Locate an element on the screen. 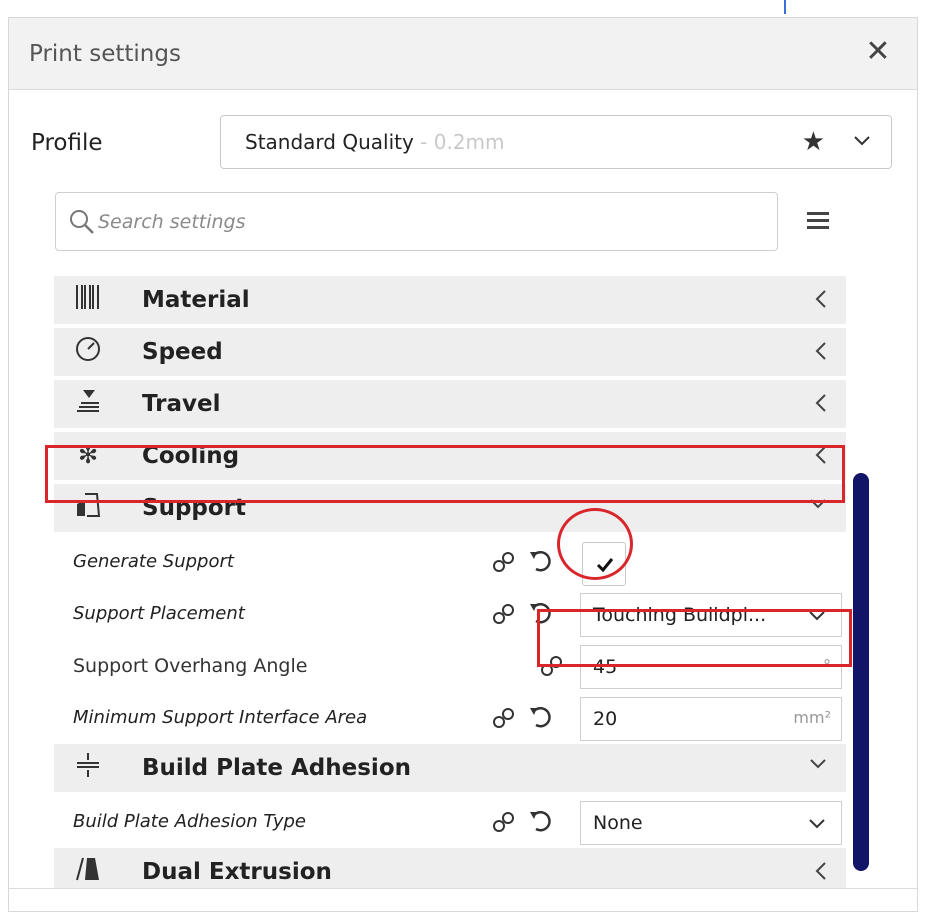 The image size is (925, 912). setting-label: Generate Support is located at coordinates (153, 561).